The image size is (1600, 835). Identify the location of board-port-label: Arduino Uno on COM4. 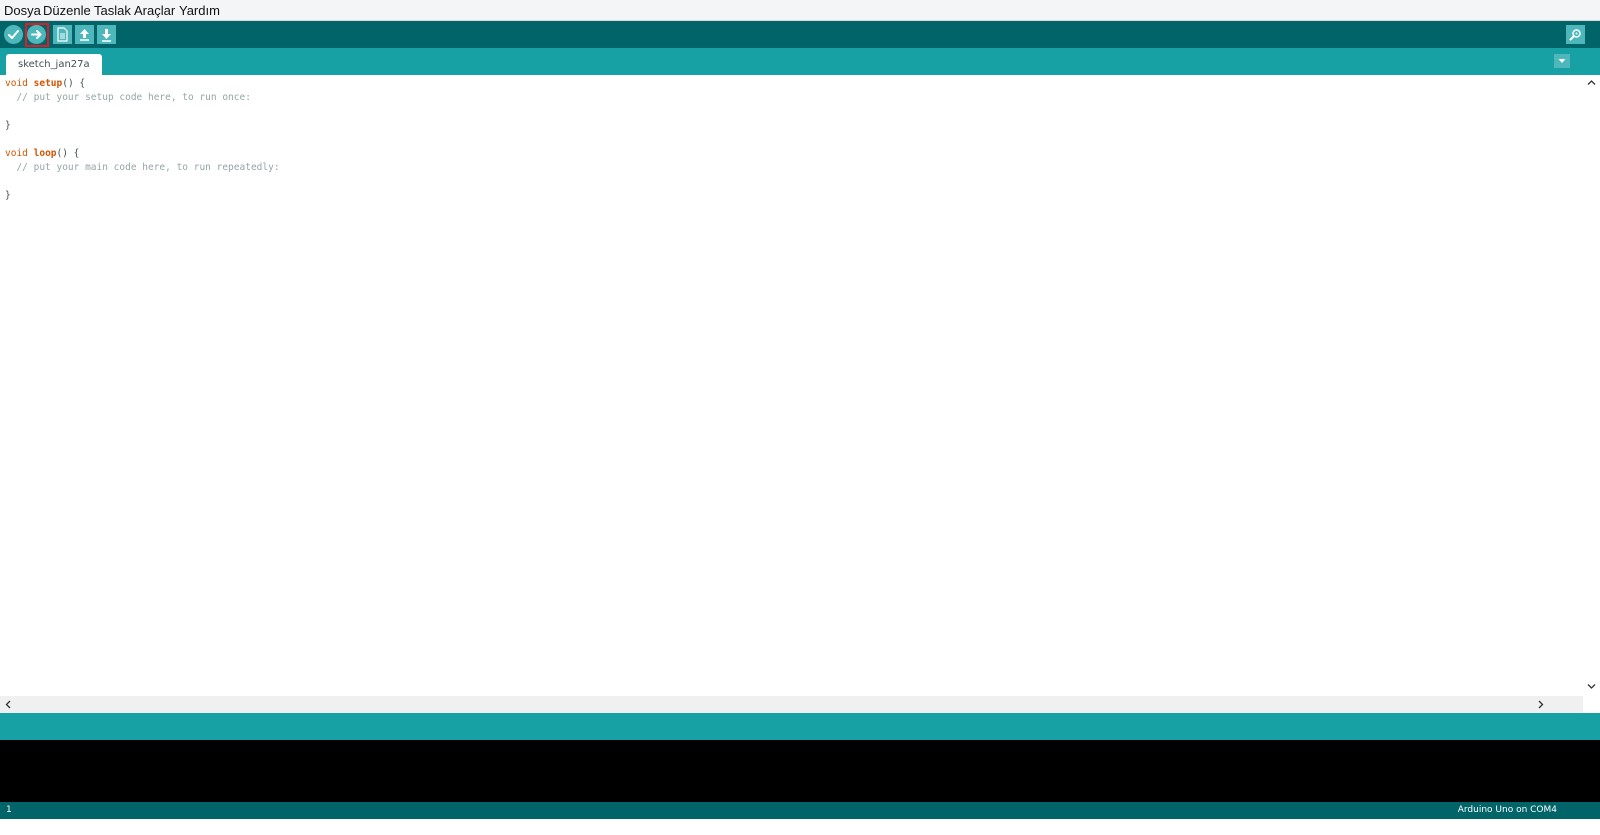
(1507, 810).